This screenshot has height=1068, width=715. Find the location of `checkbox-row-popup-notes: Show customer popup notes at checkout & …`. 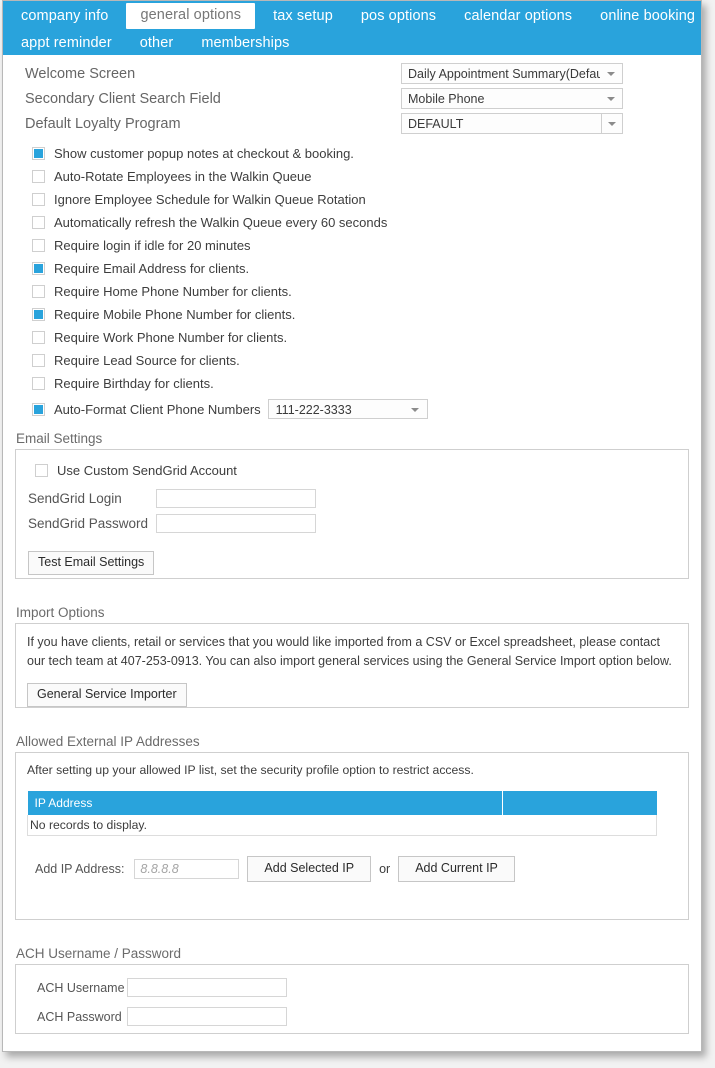

checkbox-row-popup-notes: Show customer popup notes at checkout & … is located at coordinates (352, 153).